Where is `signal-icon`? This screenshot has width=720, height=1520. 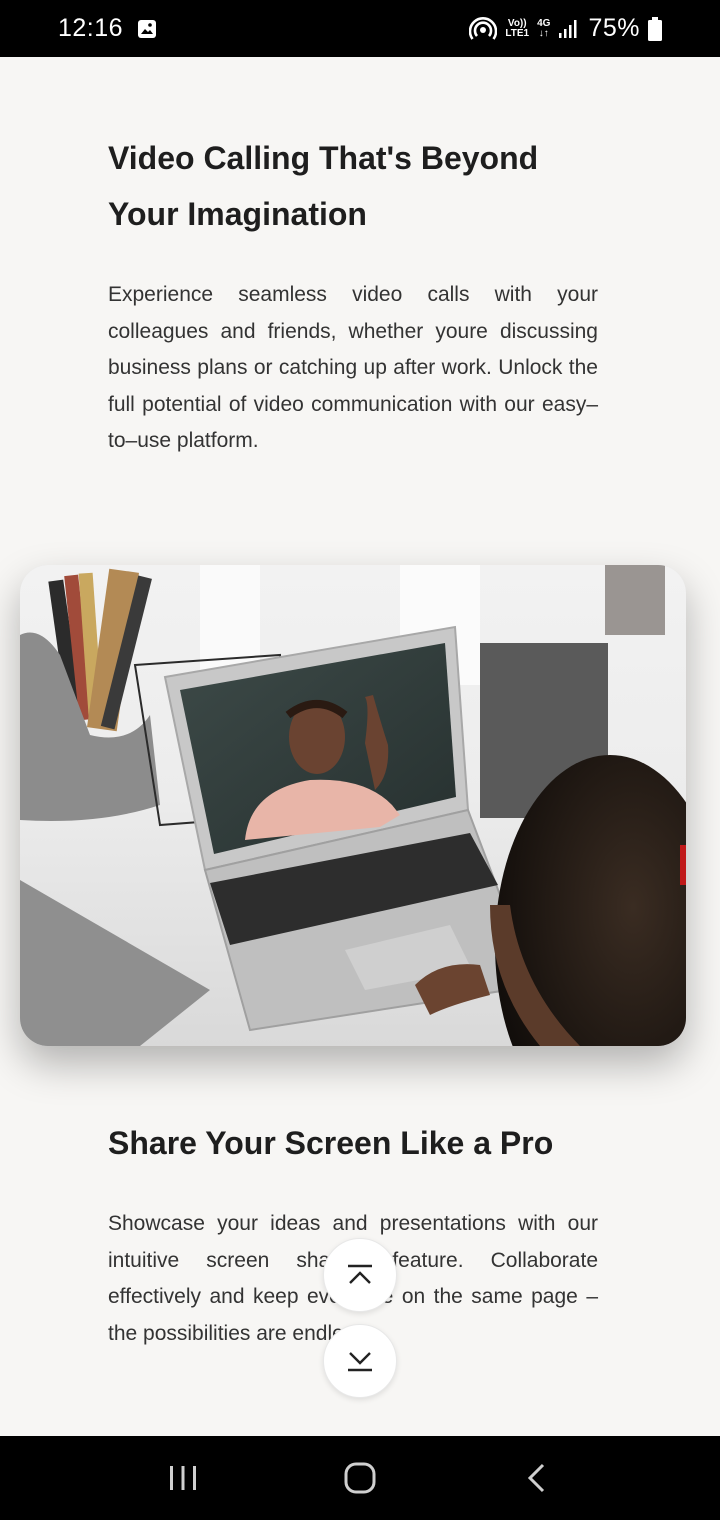
signal-icon is located at coordinates (568, 28).